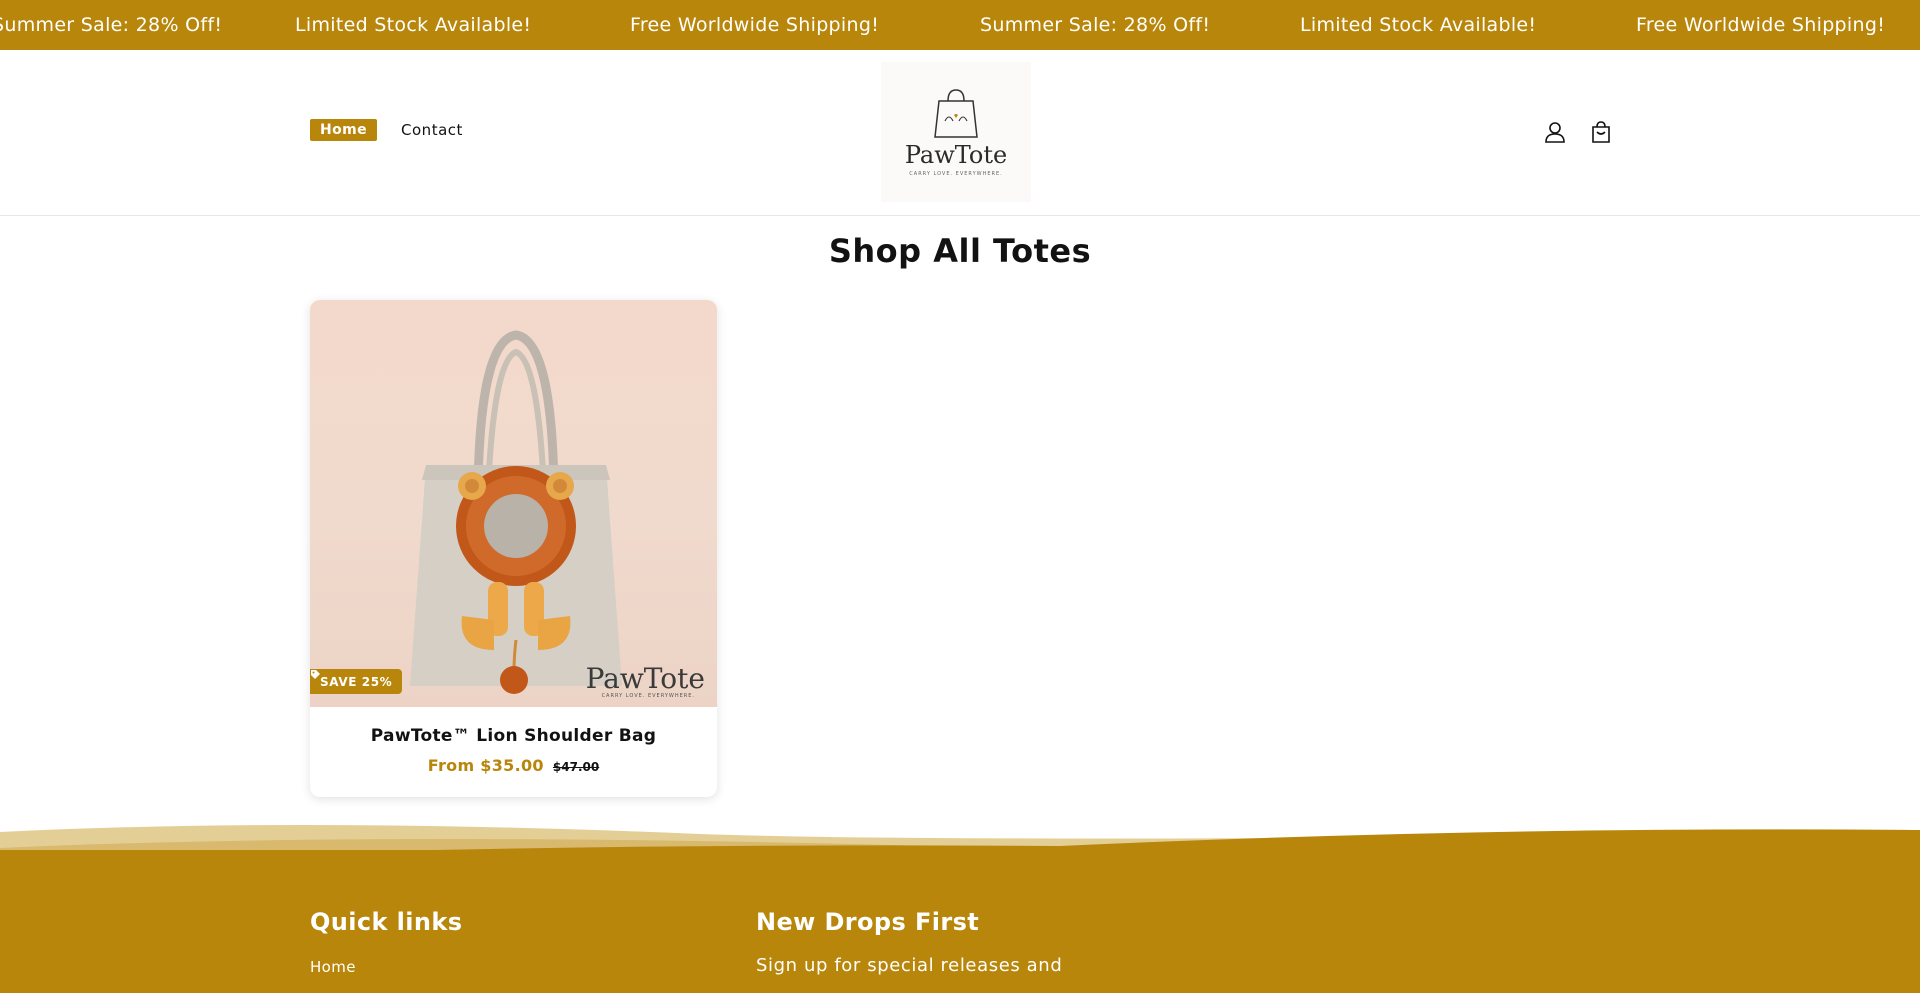  What do you see at coordinates (956, 174) in the screenshot?
I see `logo-tagline: CARRY LOVE. EVERYWHERE.` at bounding box center [956, 174].